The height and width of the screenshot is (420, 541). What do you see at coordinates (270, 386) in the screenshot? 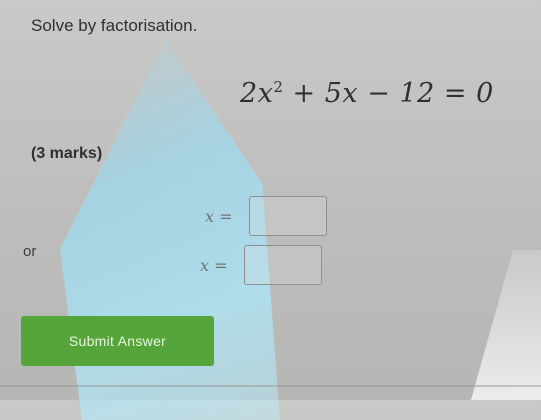
I see `divider` at bounding box center [270, 386].